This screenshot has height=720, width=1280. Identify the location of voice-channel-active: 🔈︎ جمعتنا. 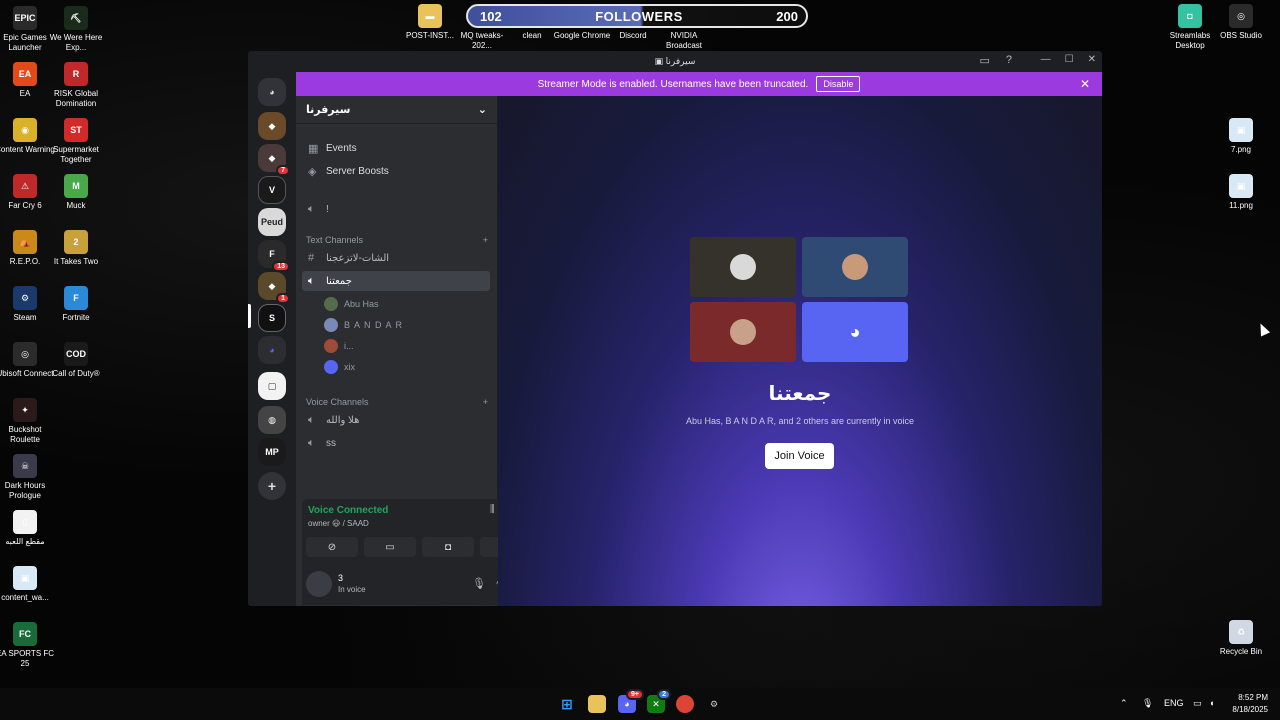
(396, 281).